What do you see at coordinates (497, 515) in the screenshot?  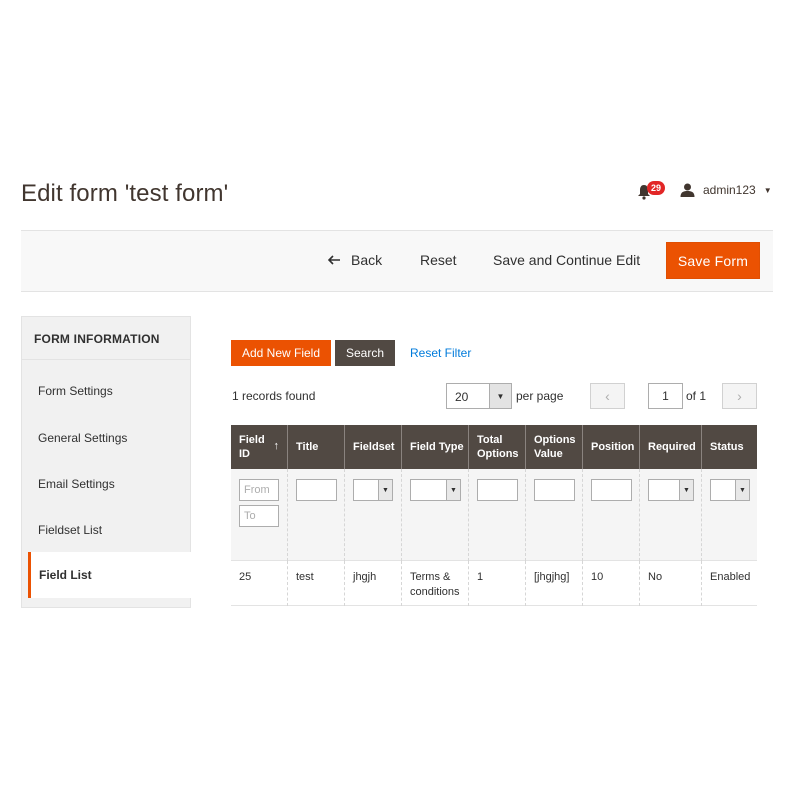 I see `filter-cell-total-options` at bounding box center [497, 515].